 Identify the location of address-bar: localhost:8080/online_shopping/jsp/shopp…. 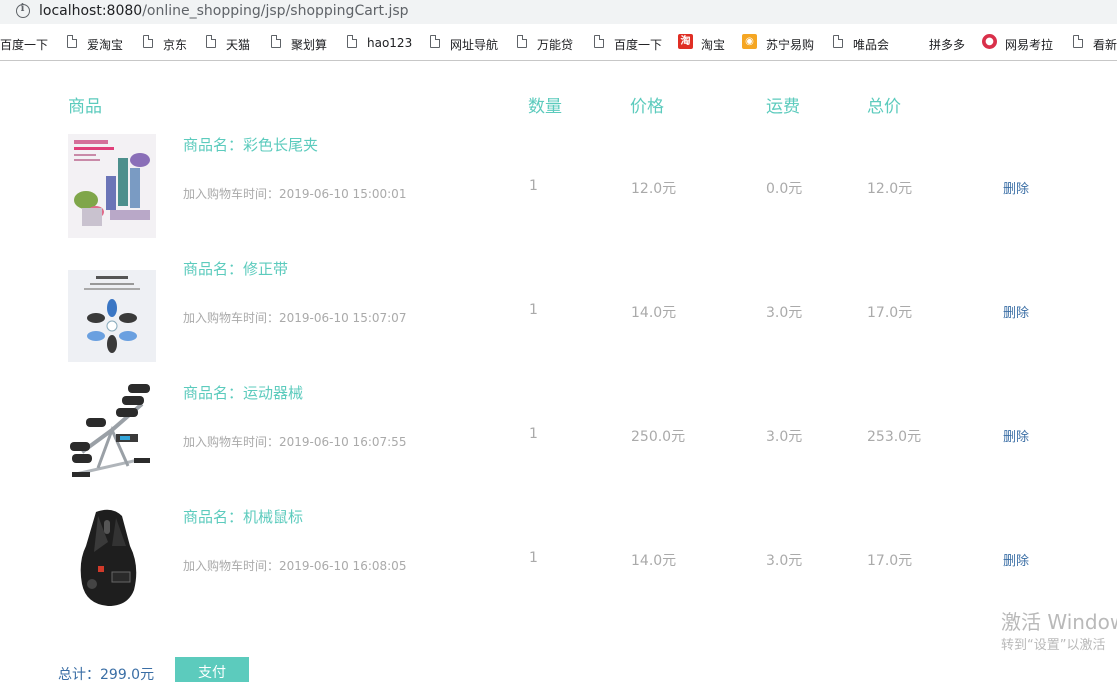
(558, 12).